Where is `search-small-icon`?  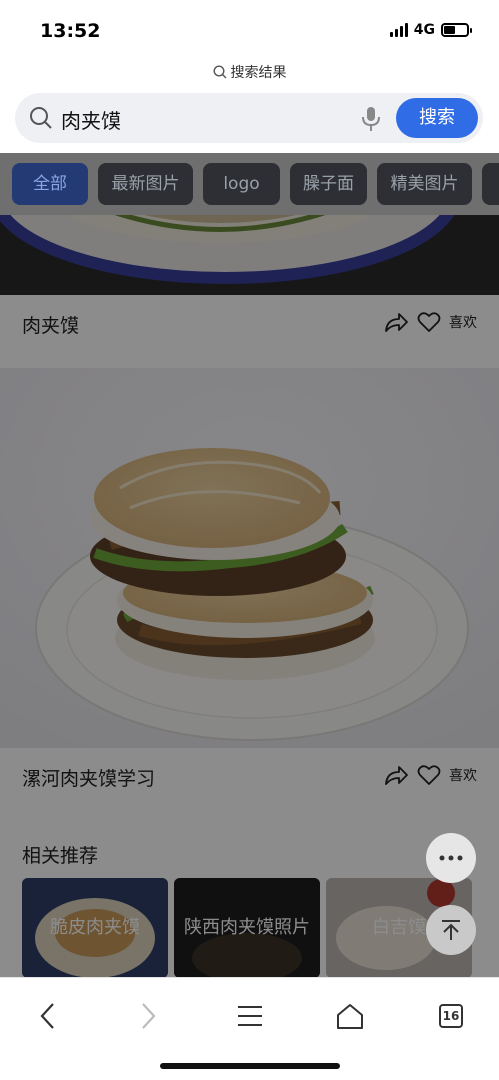
search-small-icon is located at coordinates (219, 72).